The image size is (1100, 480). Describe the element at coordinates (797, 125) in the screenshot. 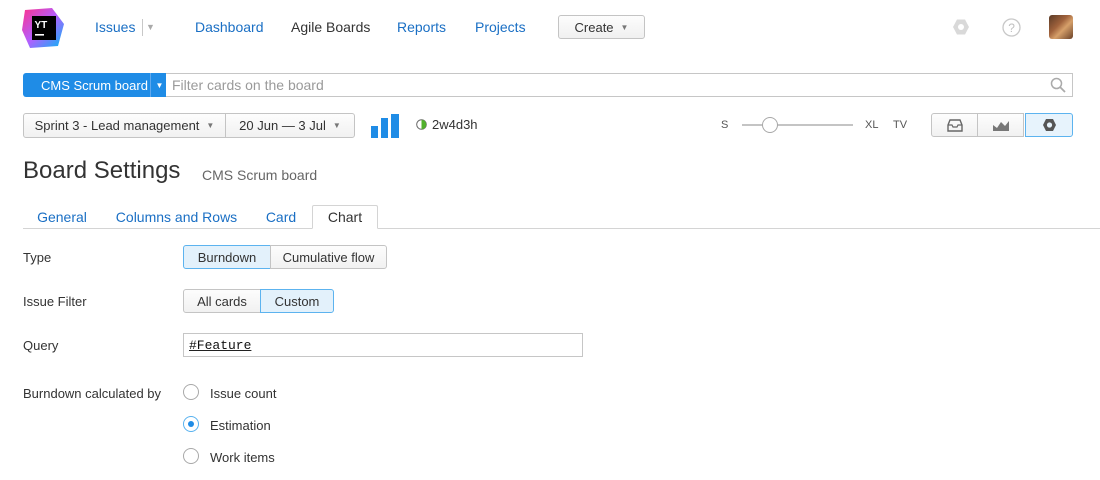

I see `card-size-slider-track` at that location.